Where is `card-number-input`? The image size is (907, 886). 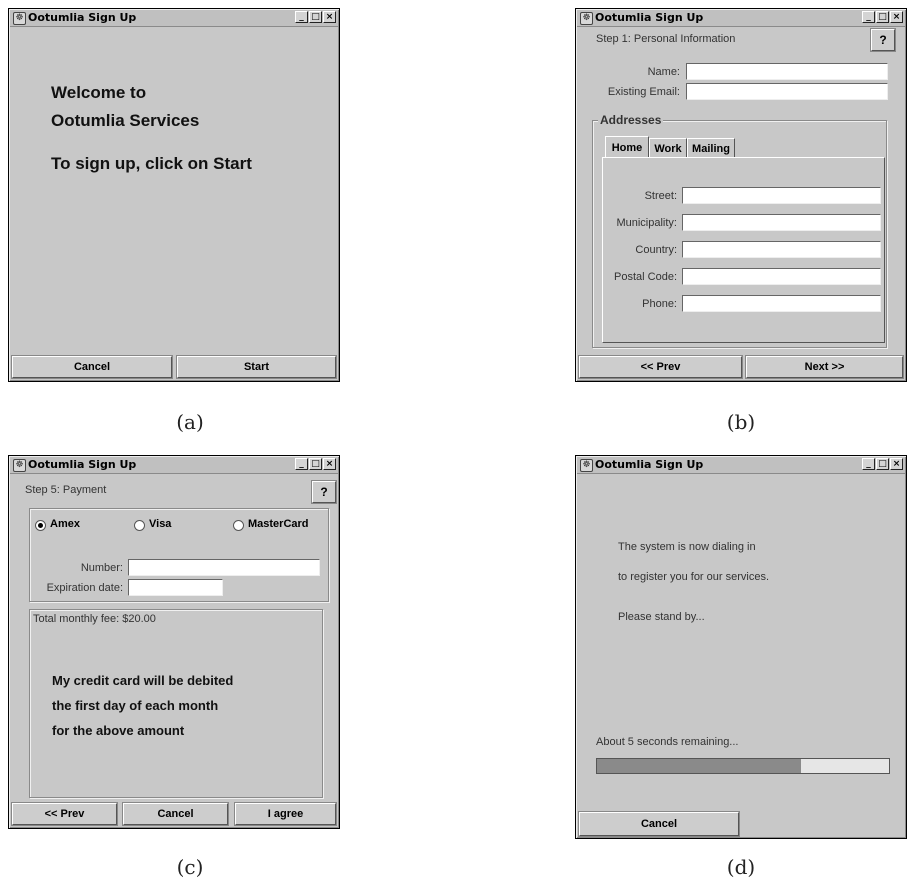
card-number-input is located at coordinates (224, 567).